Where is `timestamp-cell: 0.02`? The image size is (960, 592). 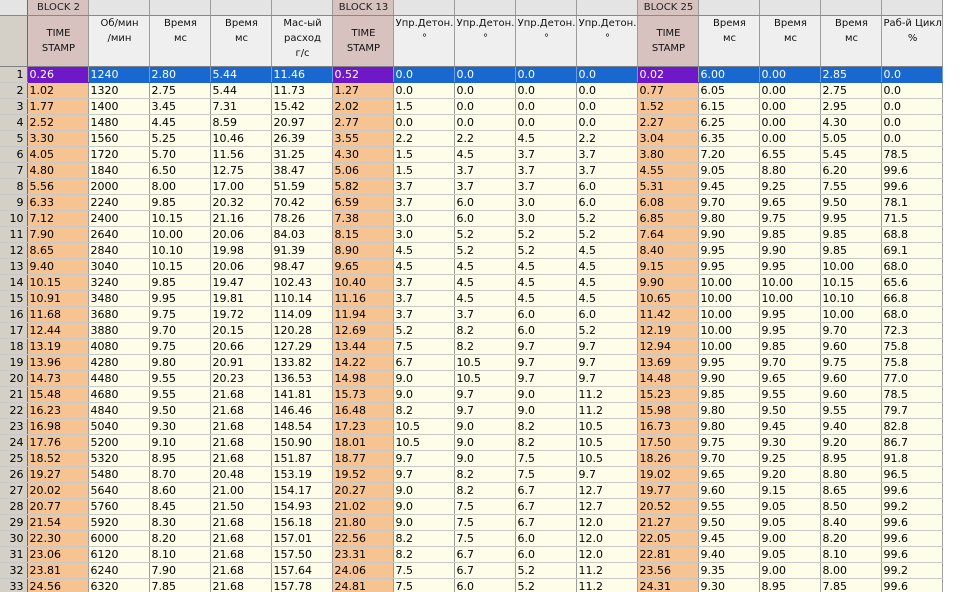 timestamp-cell: 0.02 is located at coordinates (668, 74).